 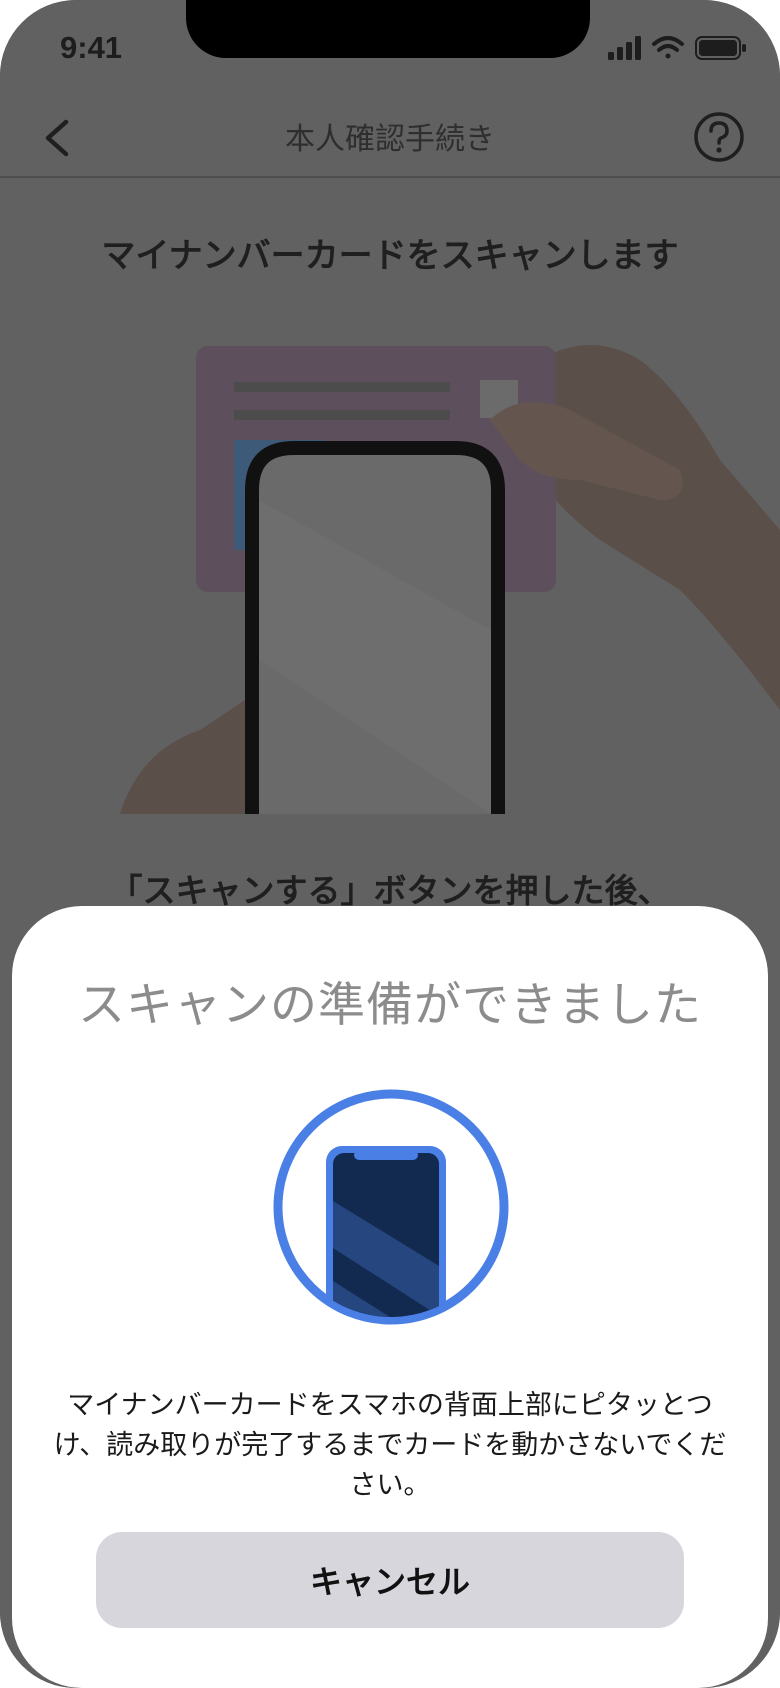 I want to click on phone-scan-icon, so click(x=391, y=1207).